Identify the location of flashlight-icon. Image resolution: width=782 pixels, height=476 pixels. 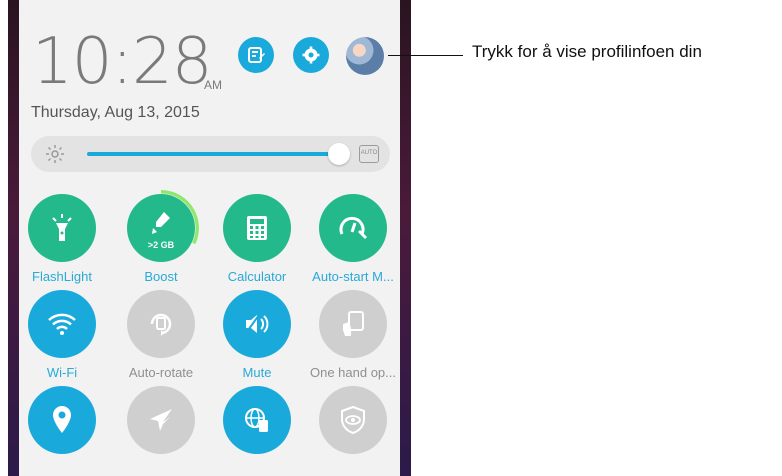
(62, 227).